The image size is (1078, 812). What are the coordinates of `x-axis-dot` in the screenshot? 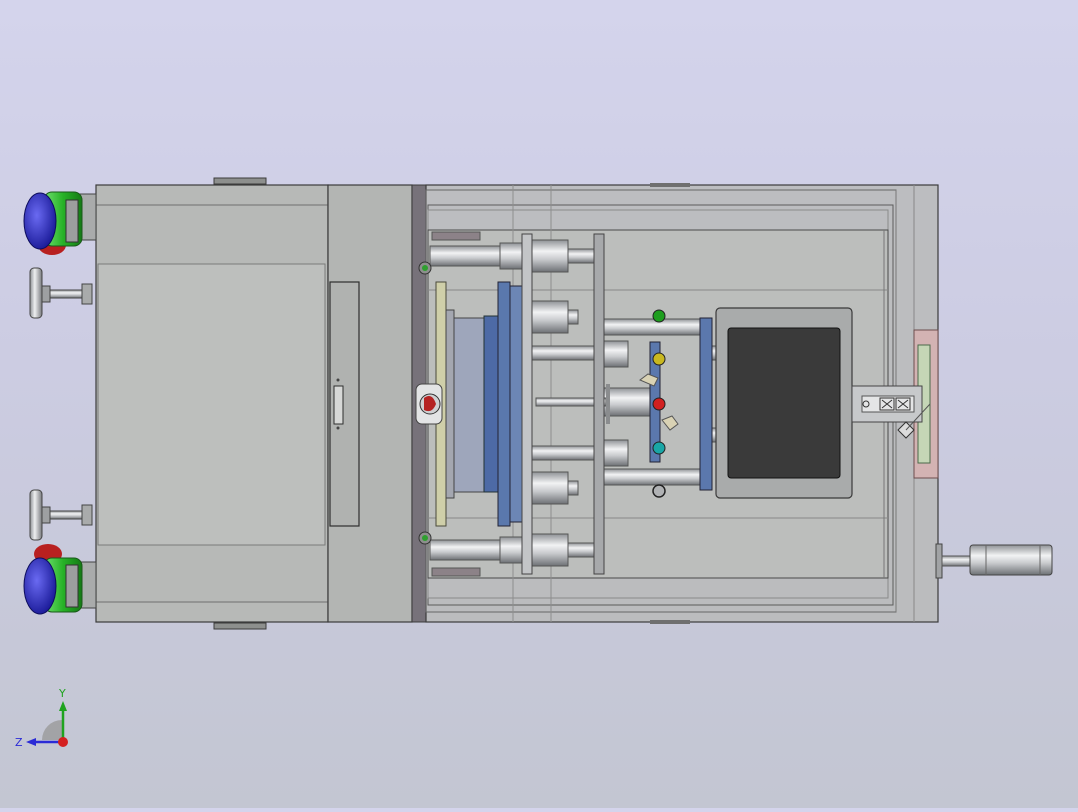 It's located at (63, 742).